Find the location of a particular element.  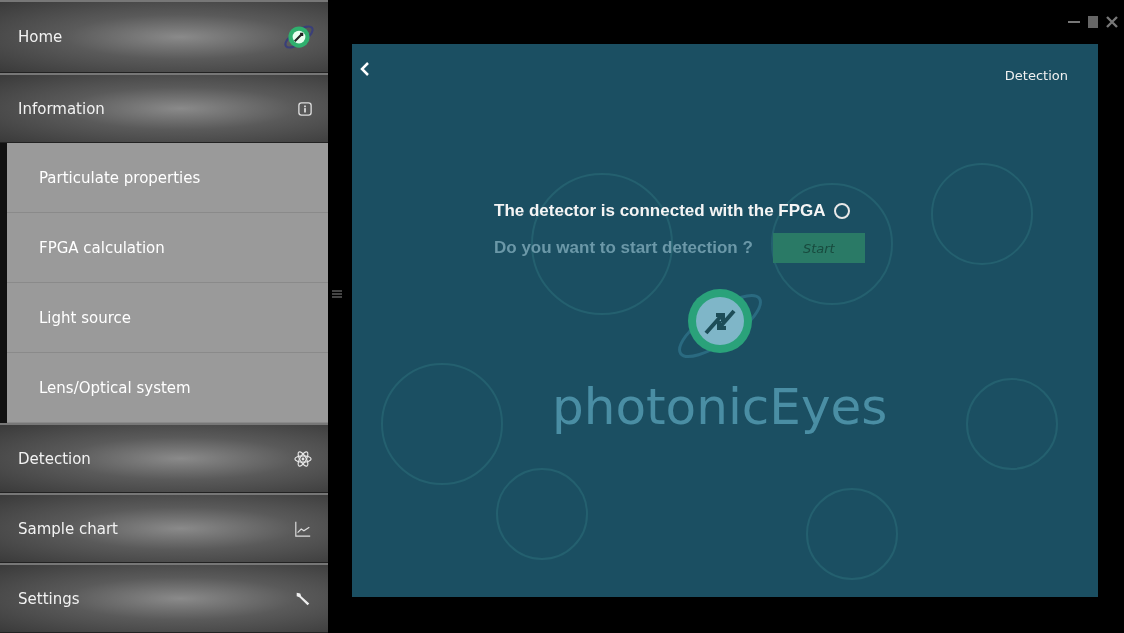

prompt-text: Do you want to start detection ? is located at coordinates (623, 248).